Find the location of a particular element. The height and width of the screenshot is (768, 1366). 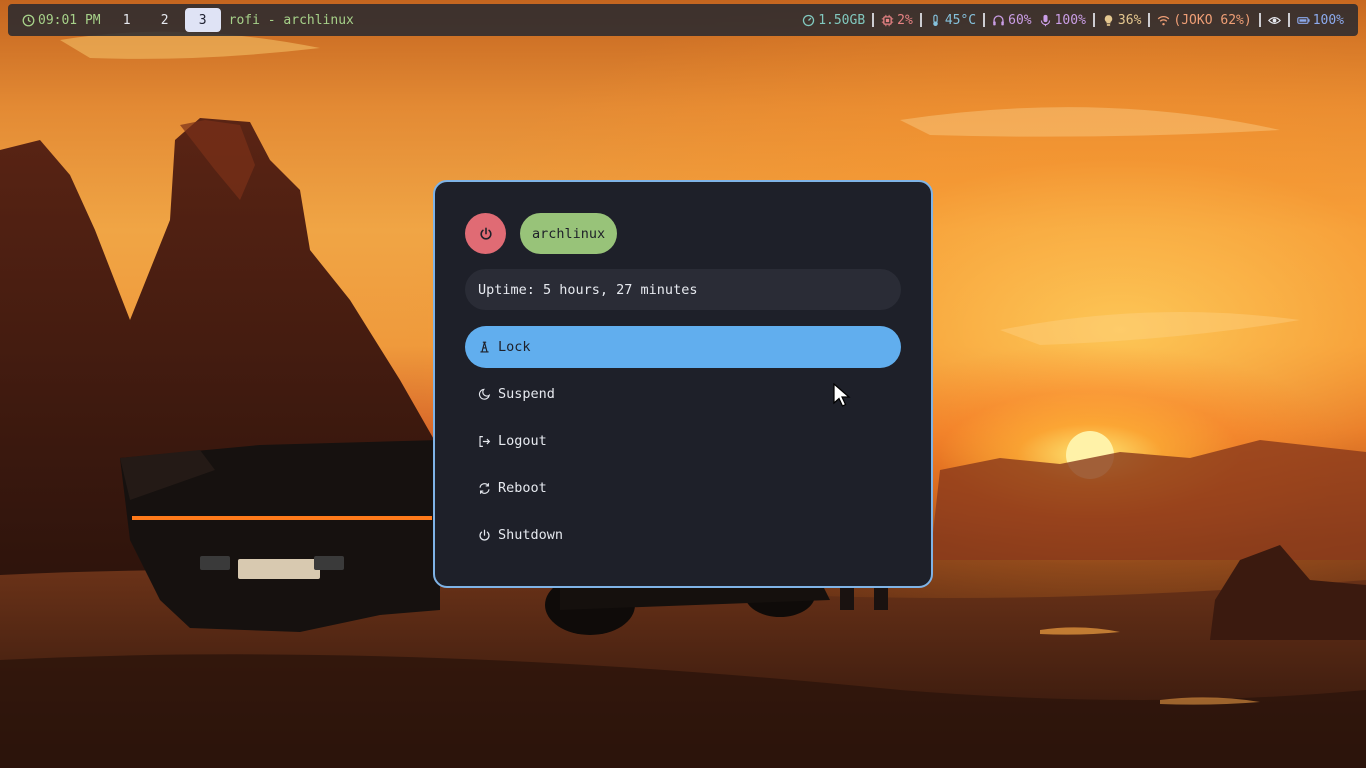

cpu-module: 2% is located at coordinates (897, 20).